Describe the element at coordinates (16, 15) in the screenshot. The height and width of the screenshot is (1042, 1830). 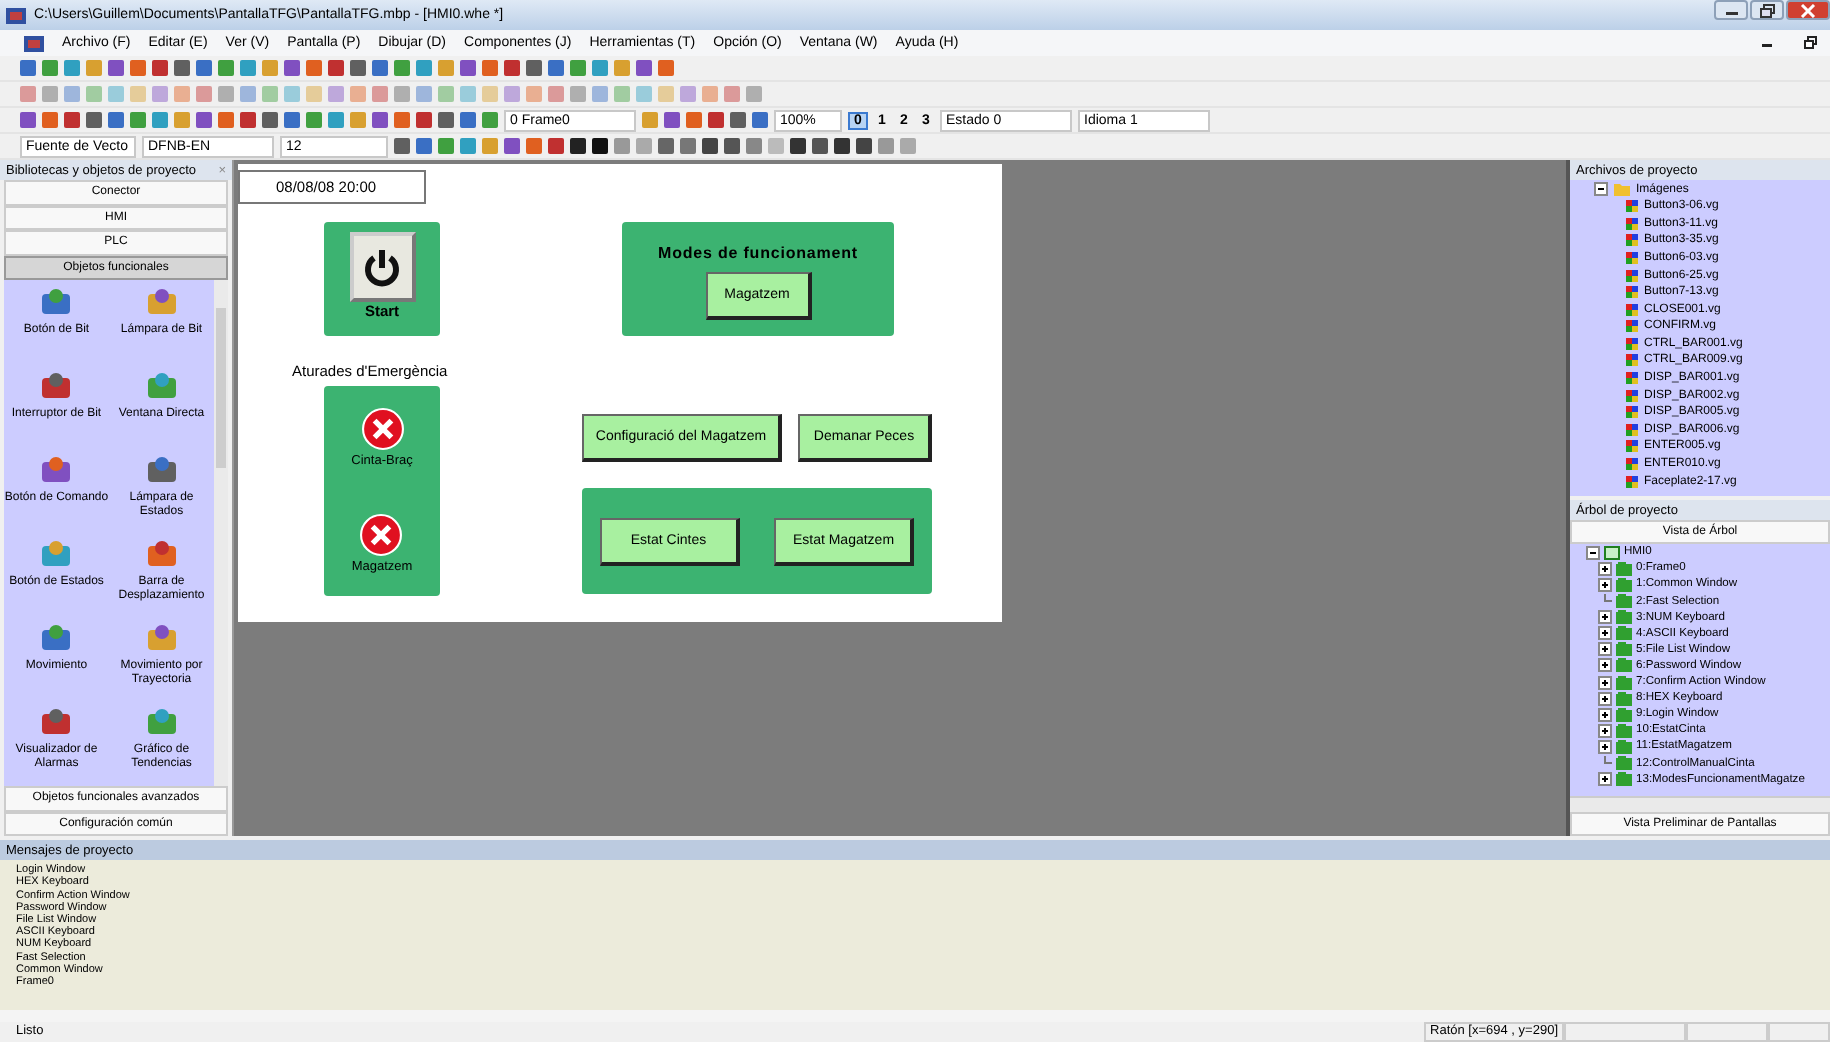
I see `app-icon` at that location.